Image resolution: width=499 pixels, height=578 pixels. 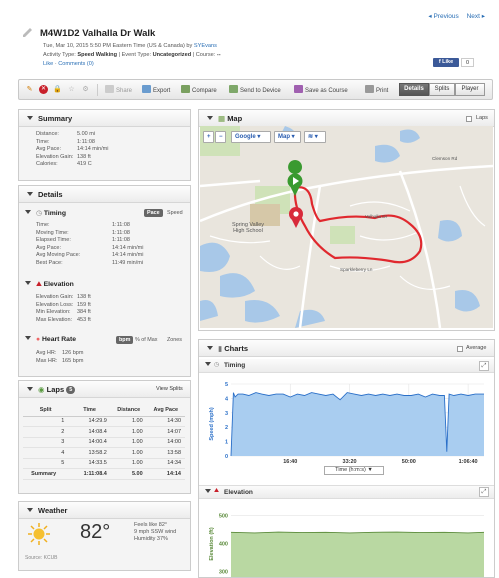 What do you see at coordinates (156, 90) in the screenshot?
I see `export-button: Export` at bounding box center [156, 90].